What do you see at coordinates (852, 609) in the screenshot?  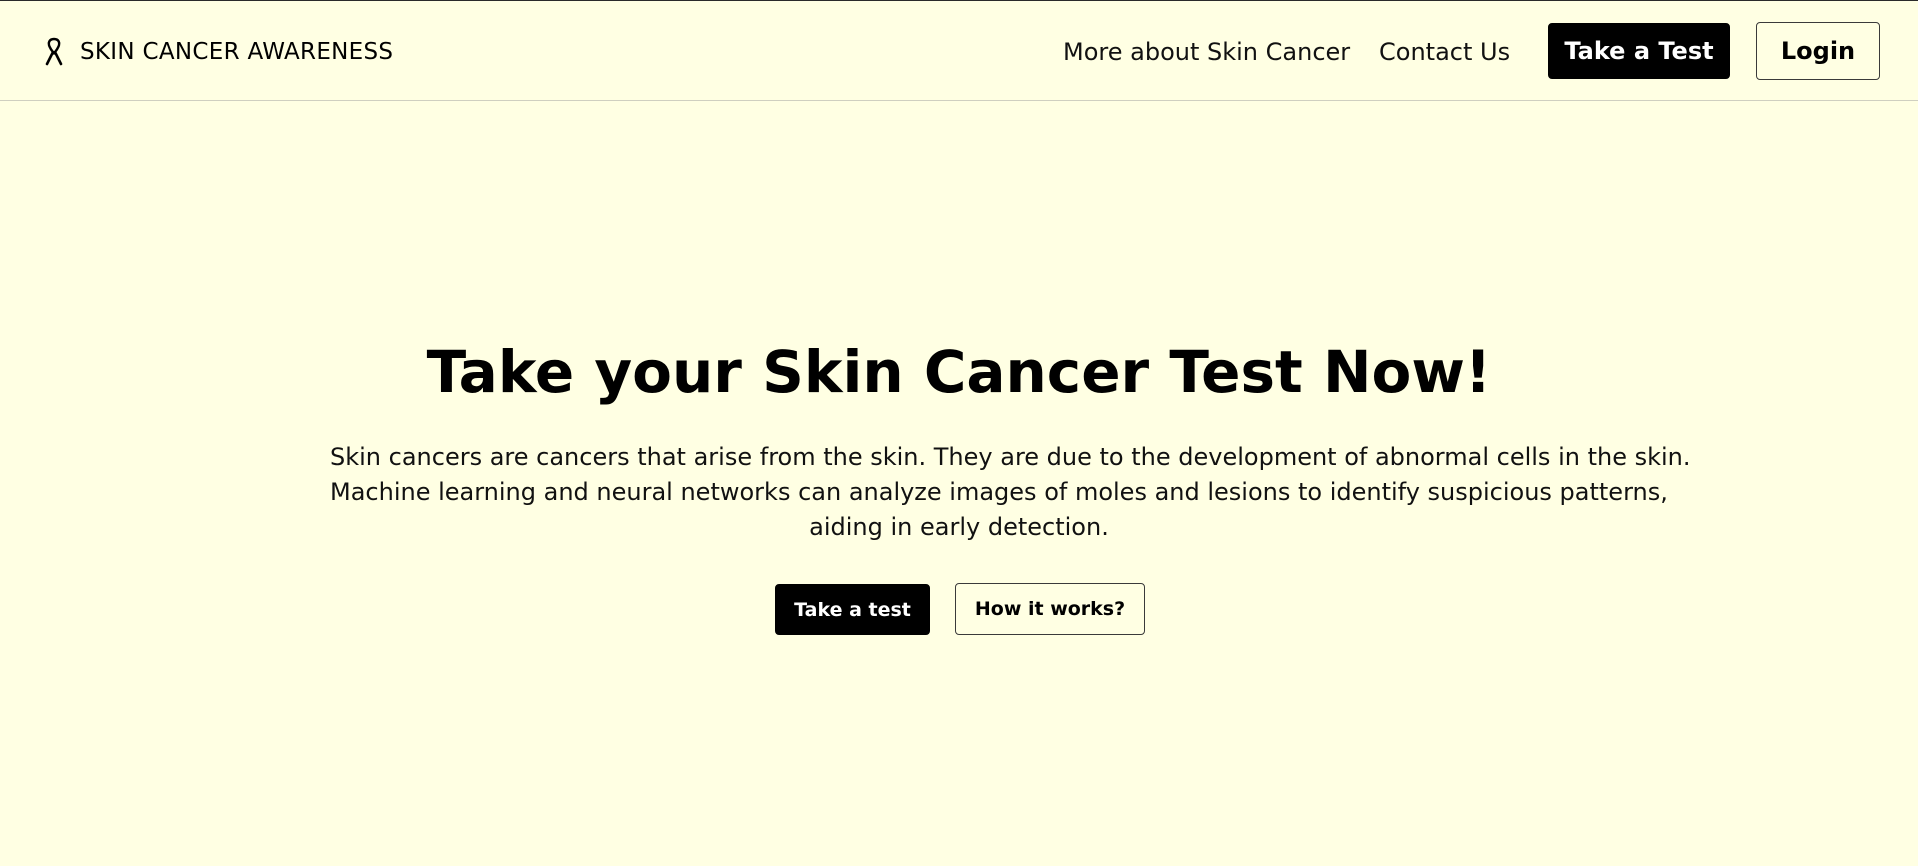 I see `hero-take-test-button: Take a test` at bounding box center [852, 609].